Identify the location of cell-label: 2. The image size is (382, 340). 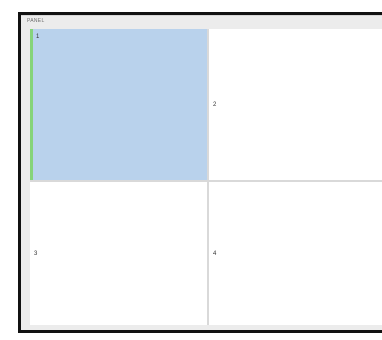
(215, 104).